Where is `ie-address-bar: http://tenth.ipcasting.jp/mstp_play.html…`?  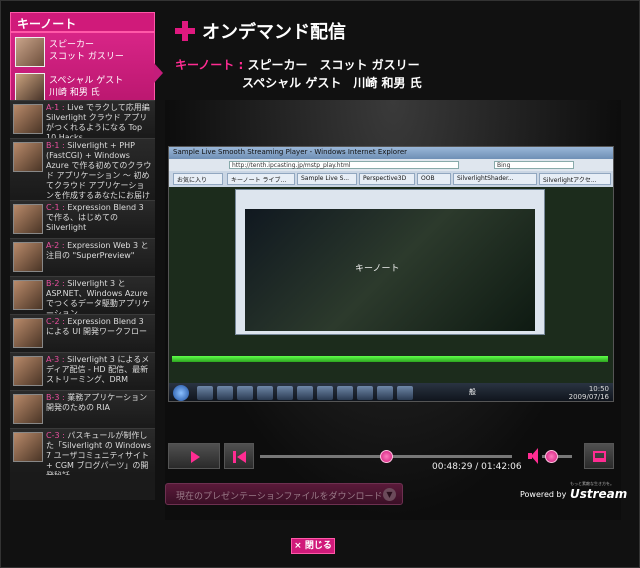 ie-address-bar: http://tenth.ipcasting.jp/mstp_play.html… is located at coordinates (391, 165).